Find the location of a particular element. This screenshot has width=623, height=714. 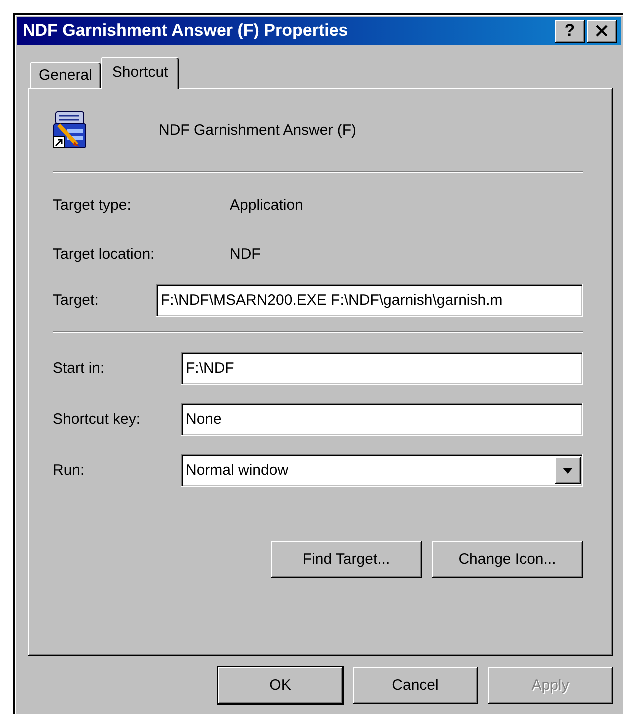

close-button is located at coordinates (602, 31).